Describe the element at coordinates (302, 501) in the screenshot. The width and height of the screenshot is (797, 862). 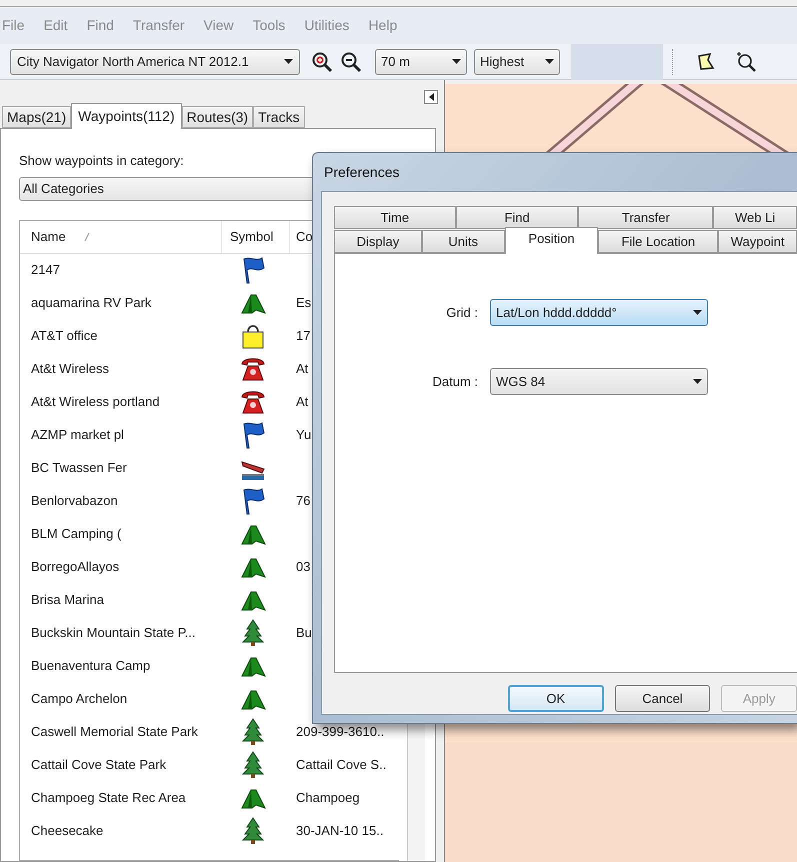
I see `waypoint-comment: 76` at that location.